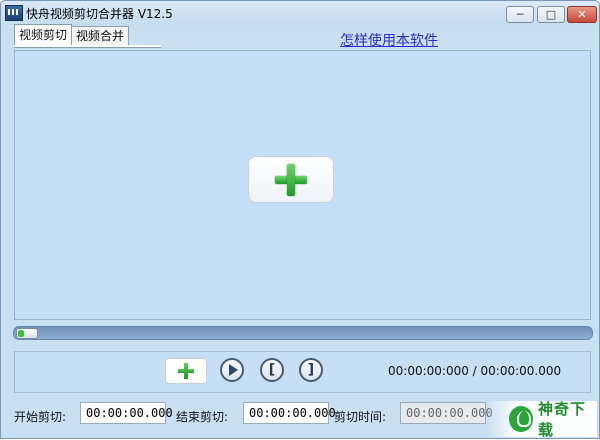  Describe the element at coordinates (14, 13) in the screenshot. I see `app-film-icon` at that location.